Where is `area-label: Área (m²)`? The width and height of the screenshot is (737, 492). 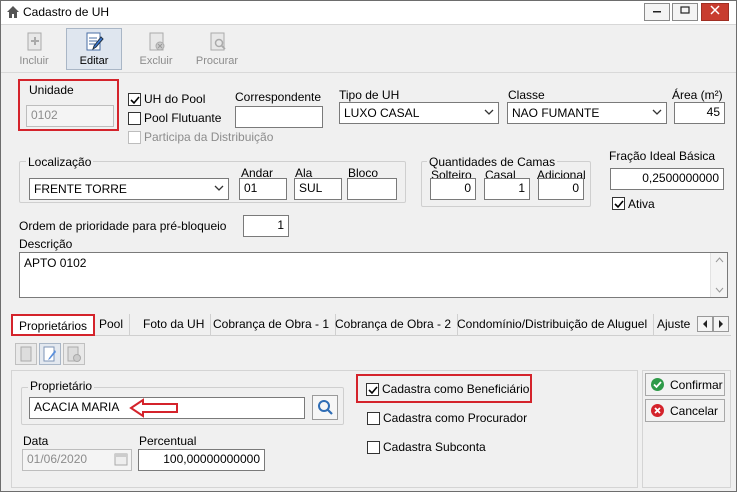 area-label: Área (m²) is located at coordinates (697, 95).